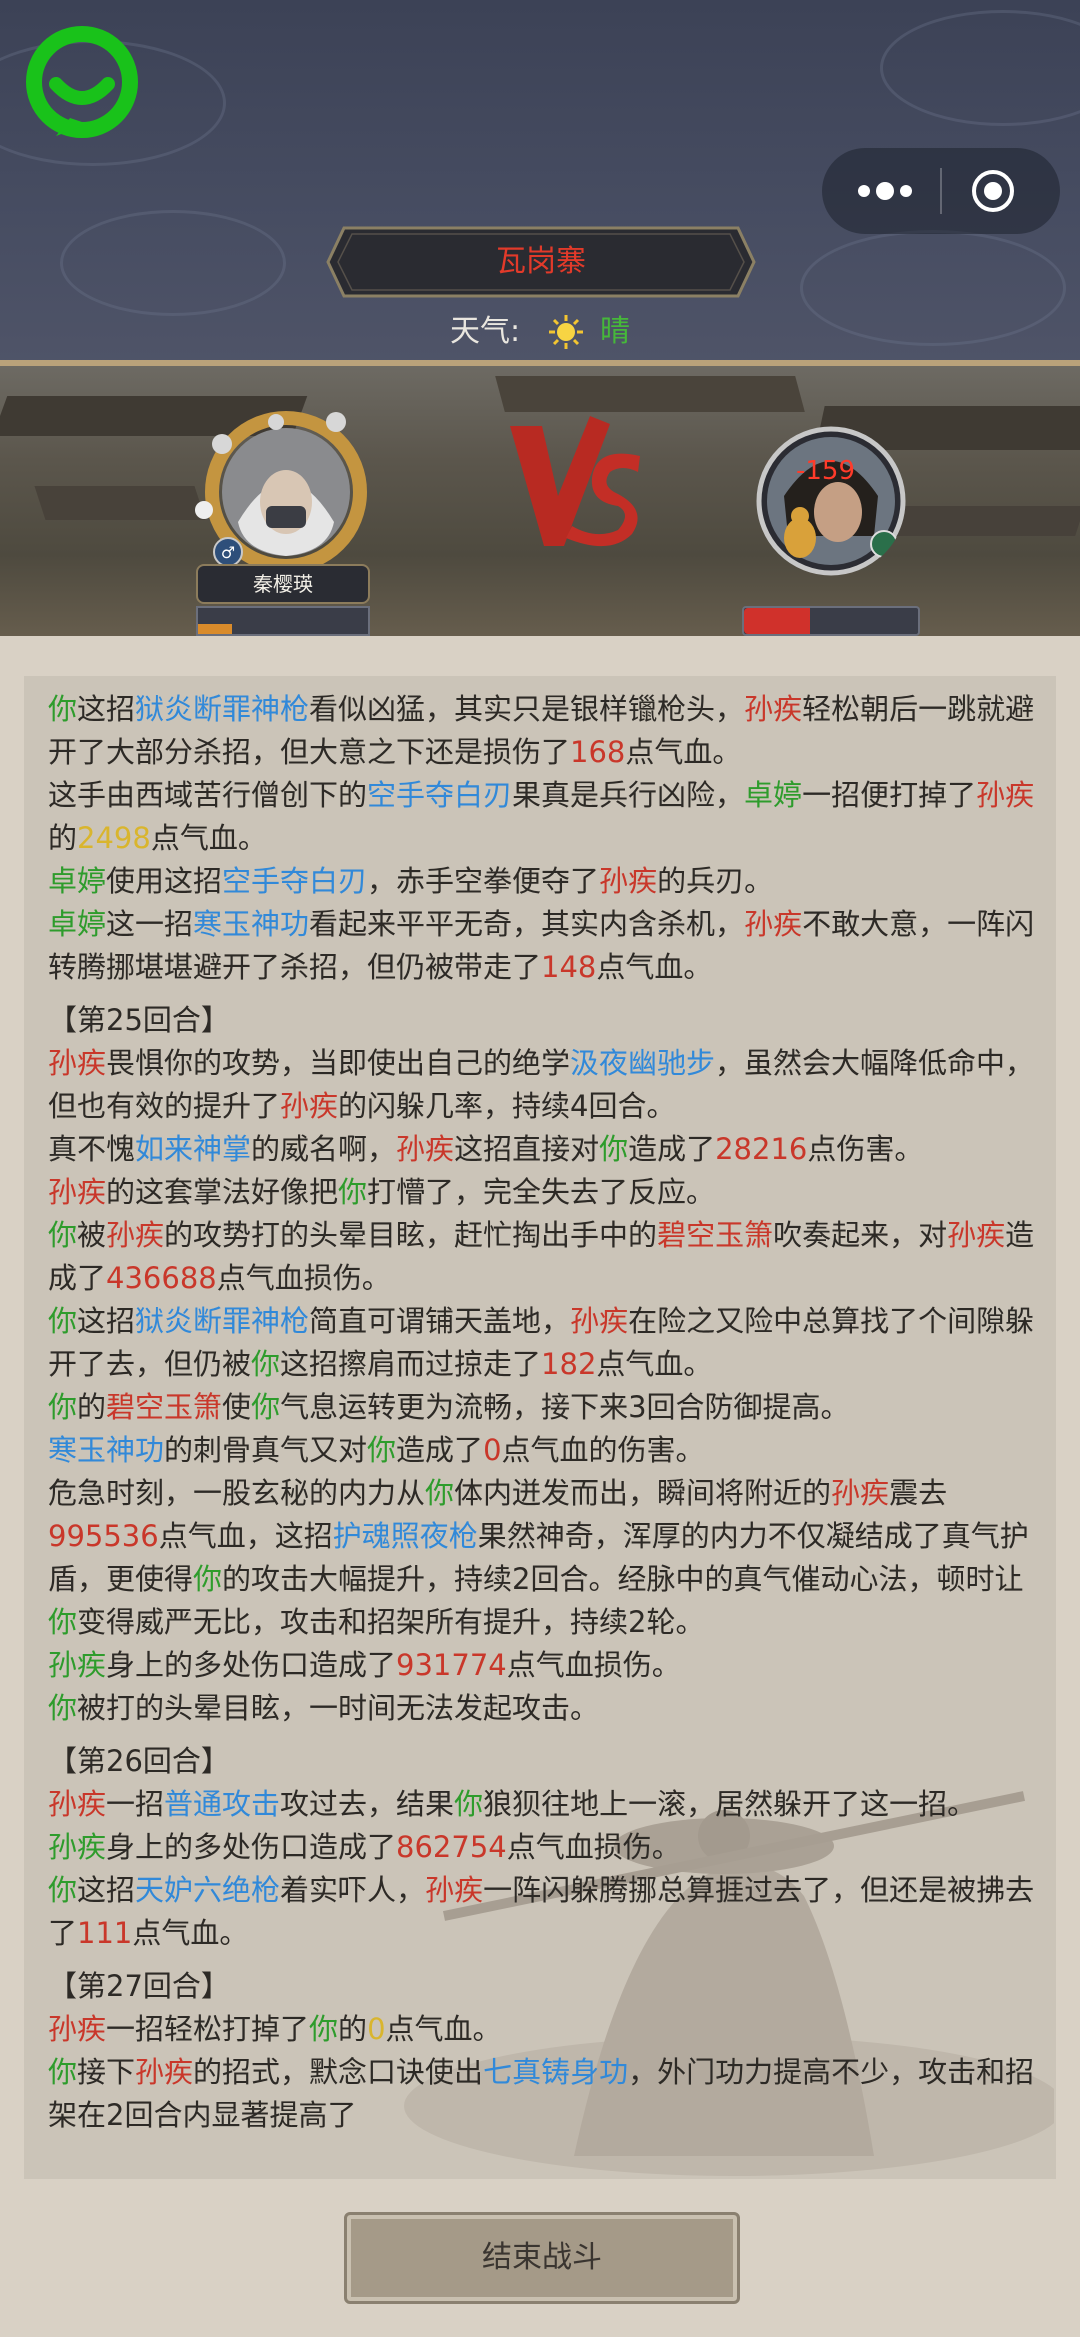  Describe the element at coordinates (527, 924) in the screenshot. I see `log-text: 看起来平平无奇，其实内含杀机，` at that location.